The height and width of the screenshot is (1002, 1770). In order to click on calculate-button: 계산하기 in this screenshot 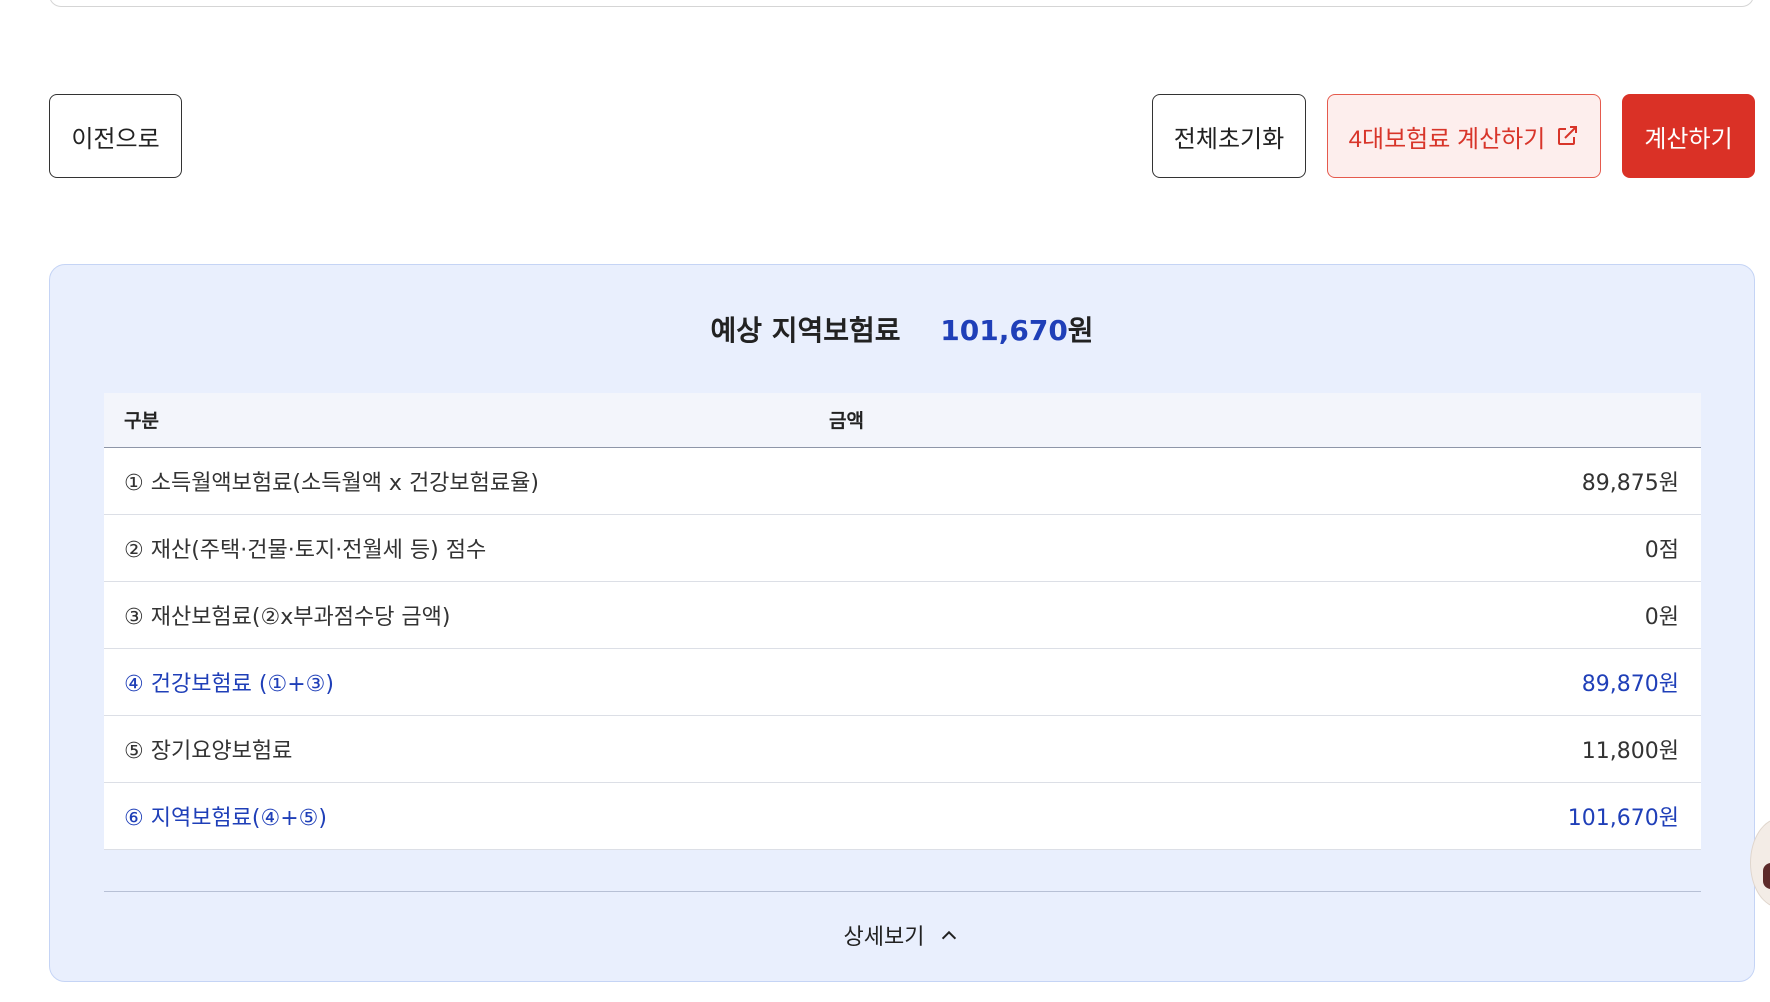, I will do `click(1688, 136)`.